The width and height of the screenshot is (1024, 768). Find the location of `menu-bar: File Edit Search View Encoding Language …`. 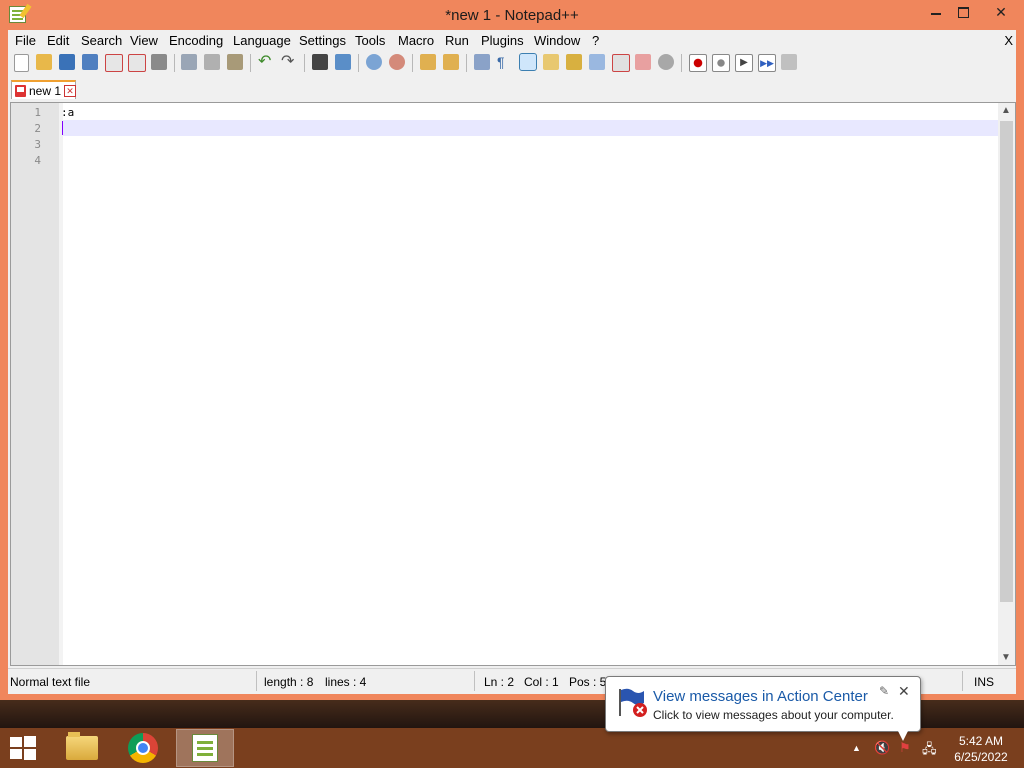

menu-bar: File Edit Search View Encoding Language … is located at coordinates (512, 40).